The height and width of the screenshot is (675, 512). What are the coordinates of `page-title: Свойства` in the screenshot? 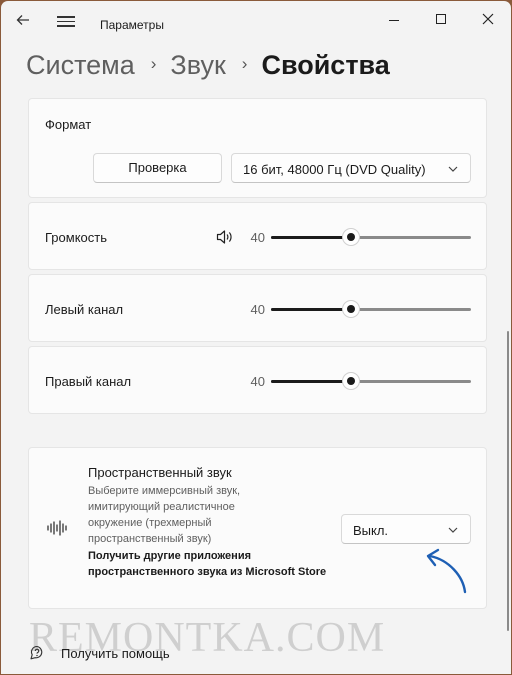 It's located at (325, 65).